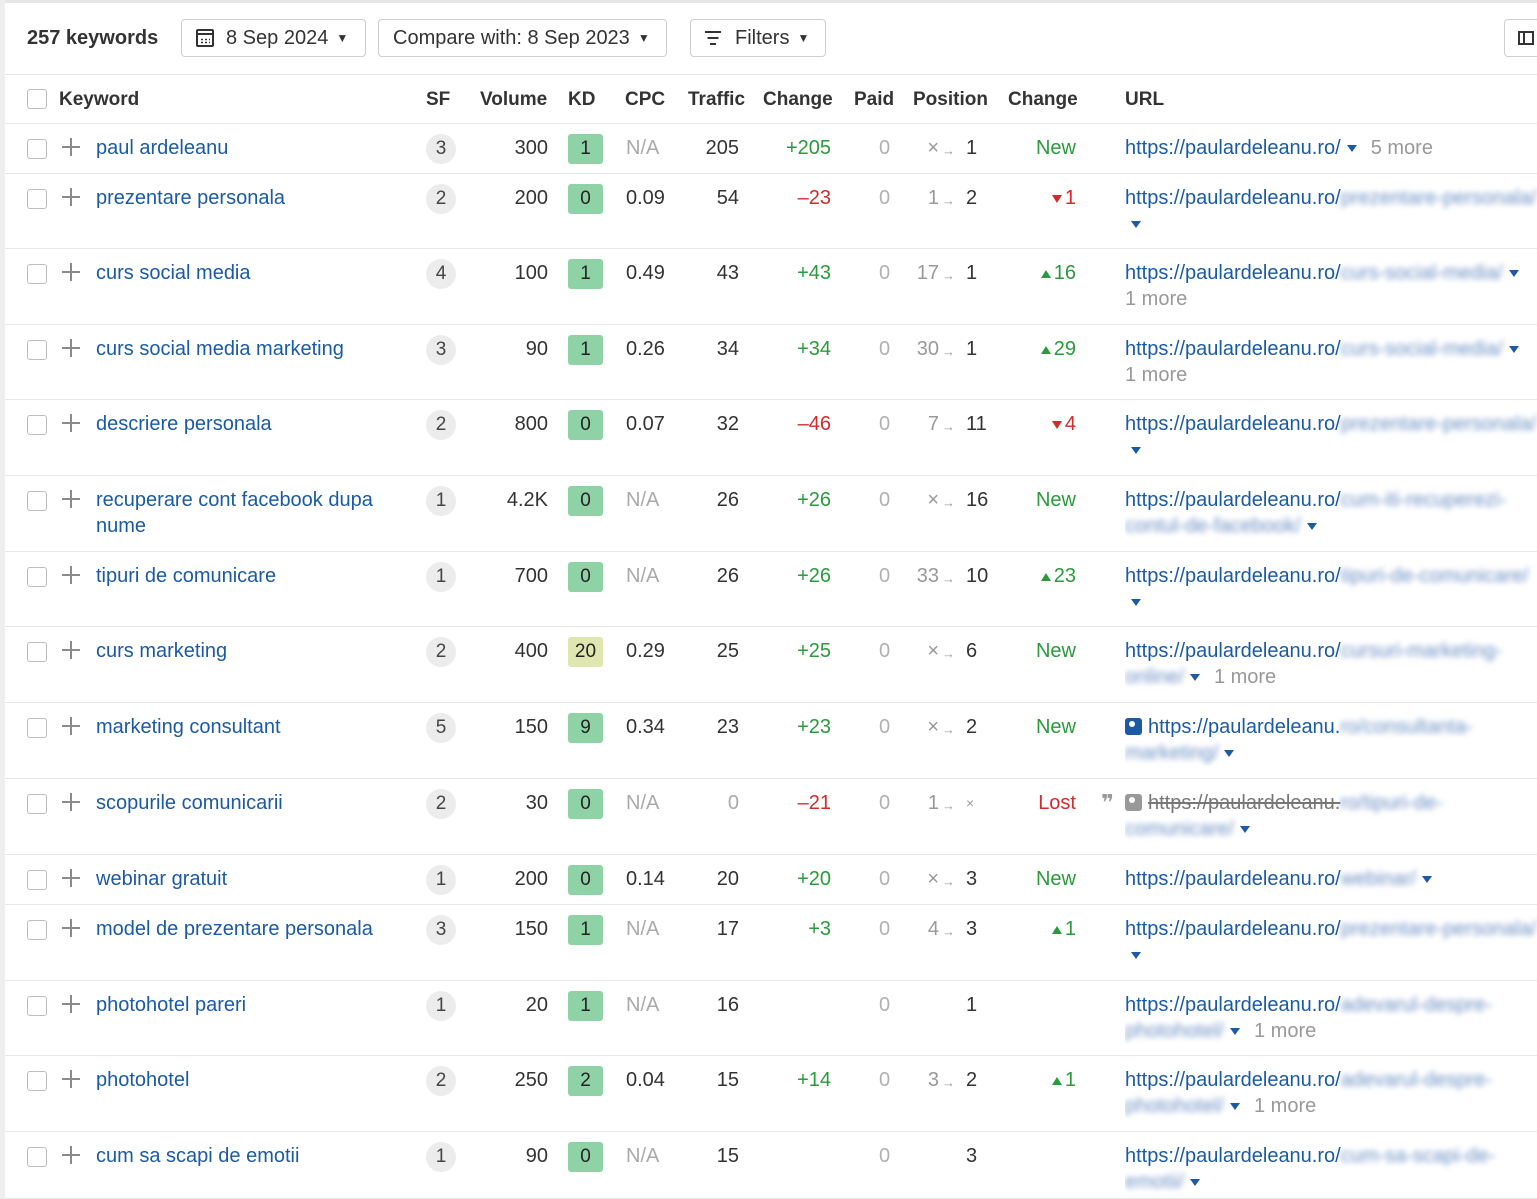 Image resolution: width=1537 pixels, height=1199 pixels. I want to click on url-path-blurred: curs-social-media/, so click(1422, 349).